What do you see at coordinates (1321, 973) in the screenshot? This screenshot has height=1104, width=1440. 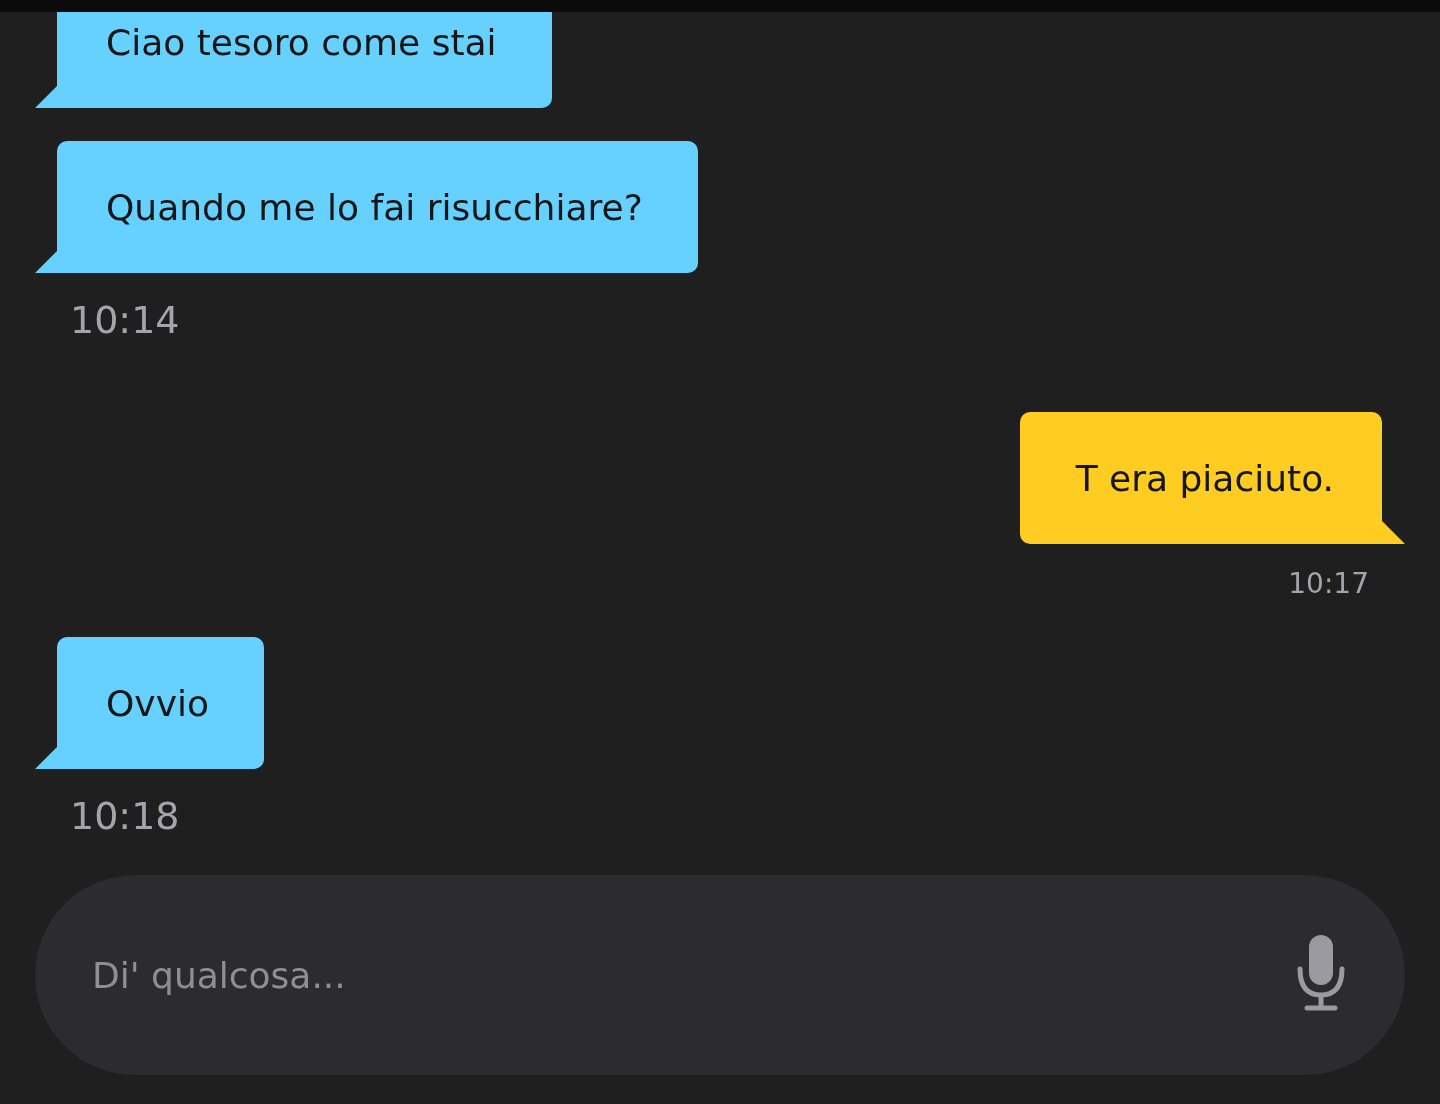 I see `microphone-icon` at bounding box center [1321, 973].